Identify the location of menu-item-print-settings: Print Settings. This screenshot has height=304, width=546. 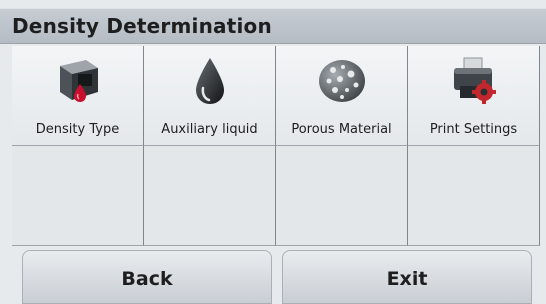
(474, 96).